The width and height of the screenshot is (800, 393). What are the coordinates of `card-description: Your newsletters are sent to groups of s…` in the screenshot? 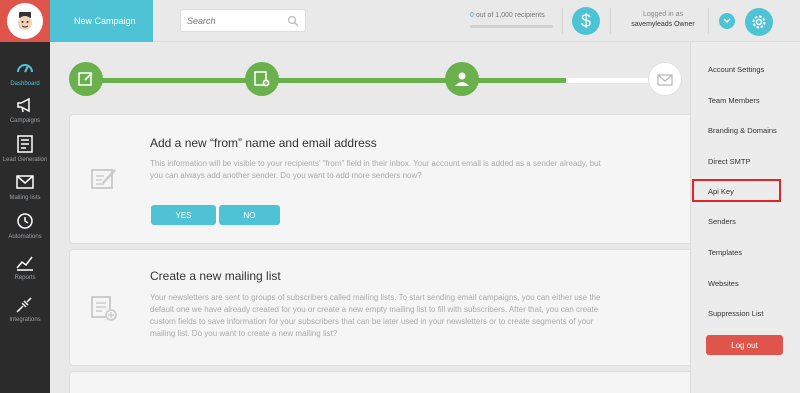 It's located at (375, 315).